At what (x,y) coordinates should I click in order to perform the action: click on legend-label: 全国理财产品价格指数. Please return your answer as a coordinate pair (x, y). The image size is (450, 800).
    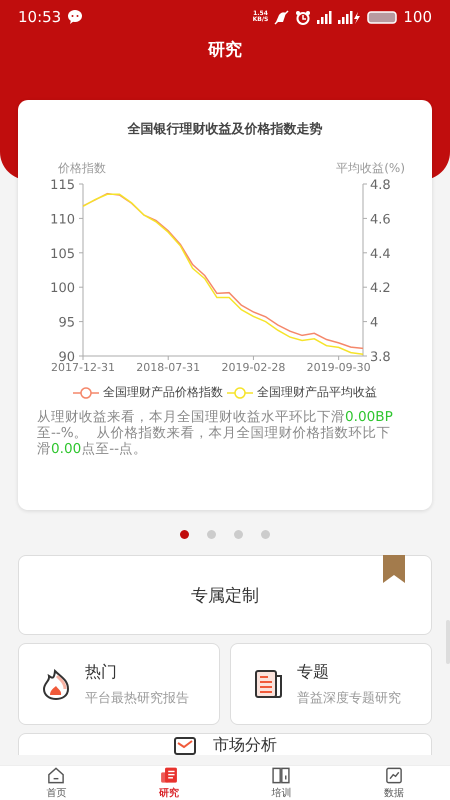
    Looking at the image, I should click on (163, 392).